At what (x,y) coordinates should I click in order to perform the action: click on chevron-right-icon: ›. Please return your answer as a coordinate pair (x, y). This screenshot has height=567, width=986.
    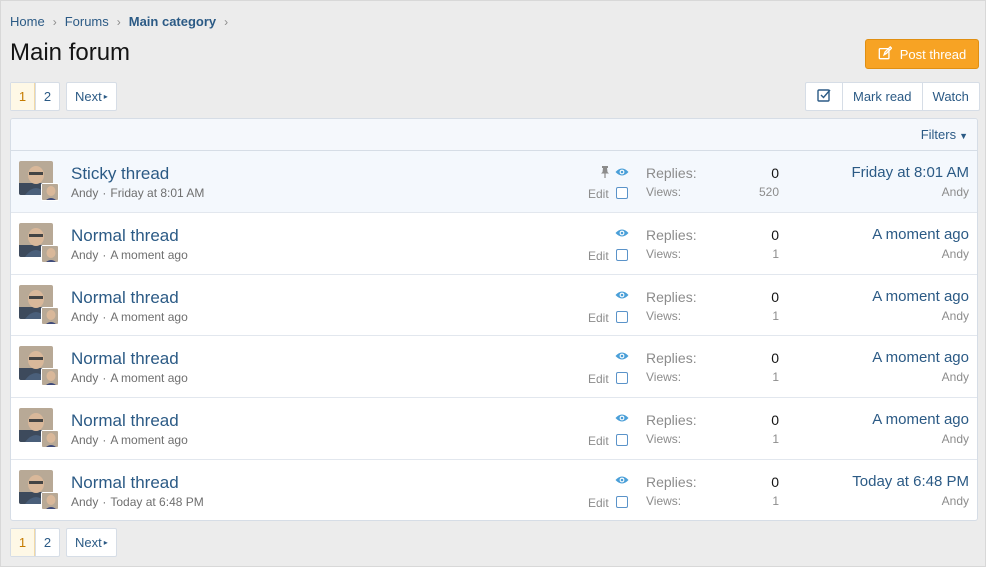
    Looking at the image, I should click on (226, 21).